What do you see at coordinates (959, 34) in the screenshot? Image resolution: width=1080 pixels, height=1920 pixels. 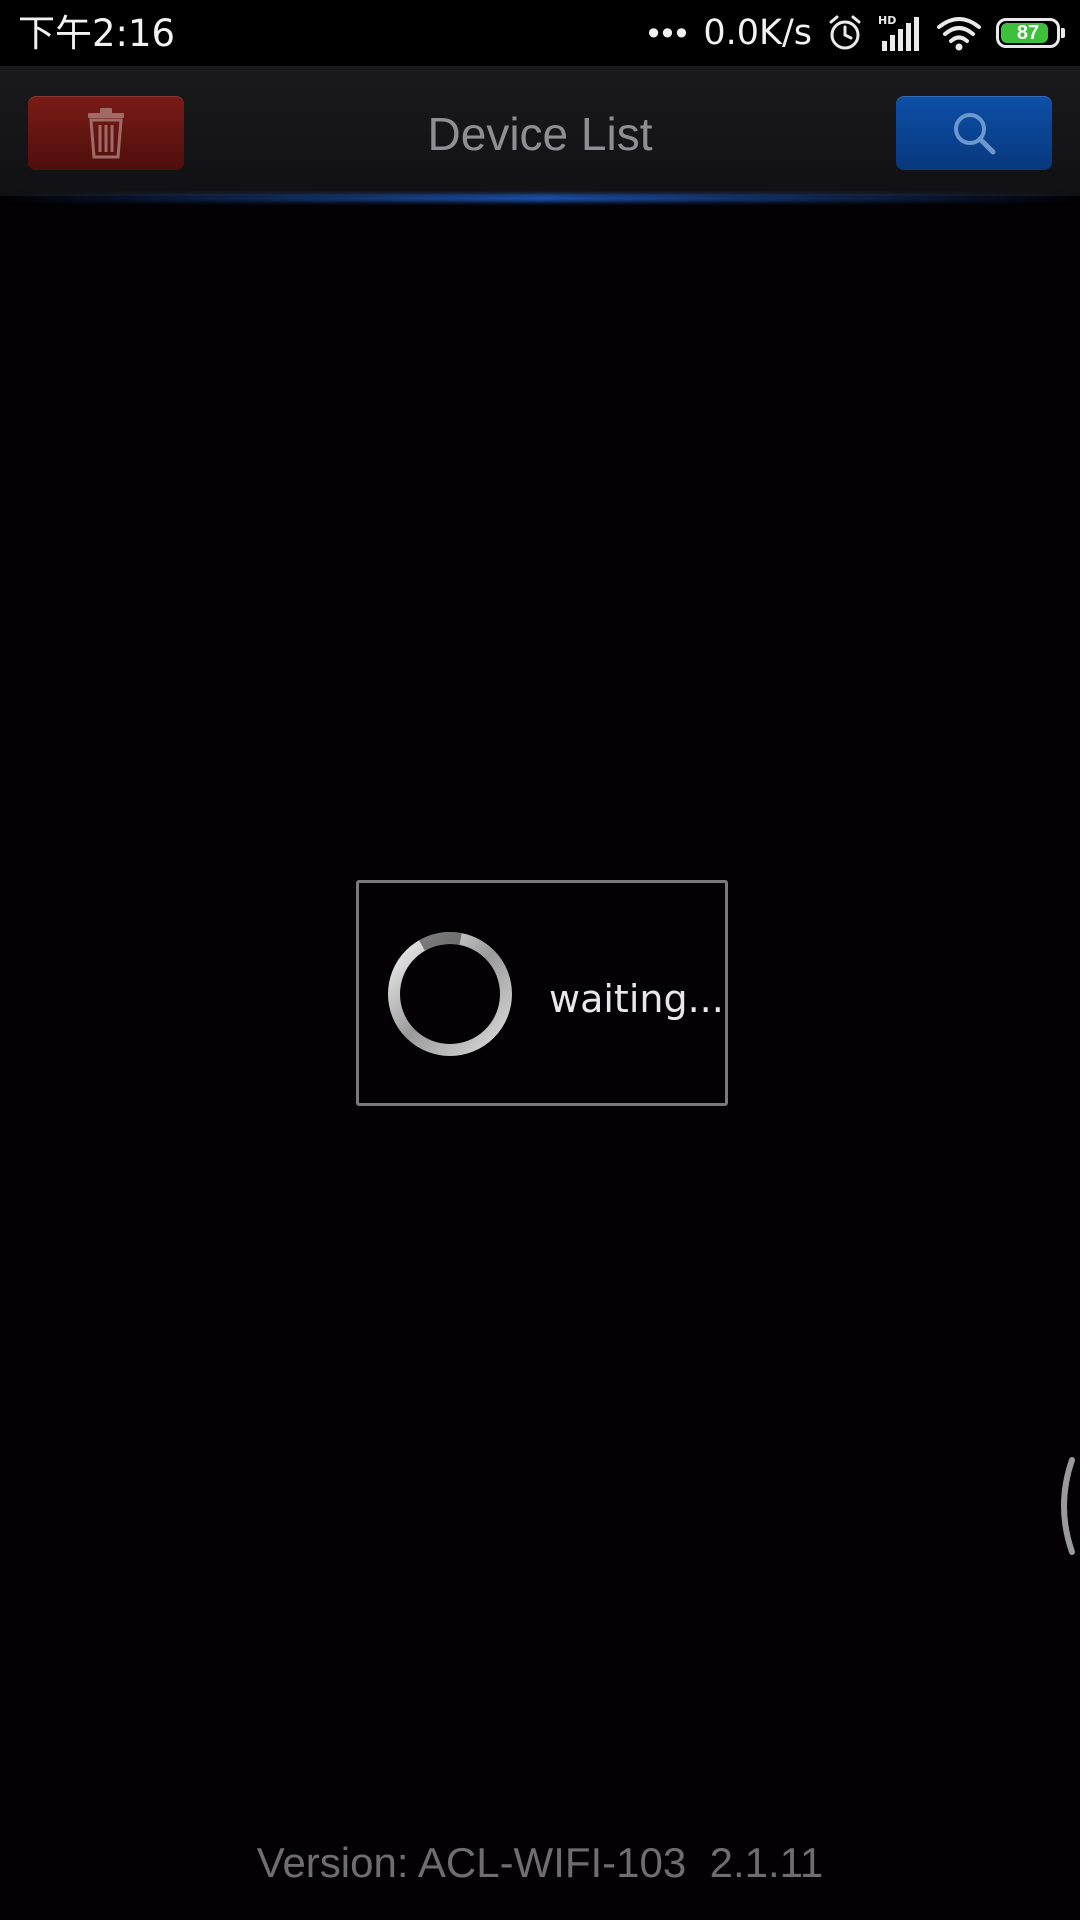 I see `wifi-icon` at bounding box center [959, 34].